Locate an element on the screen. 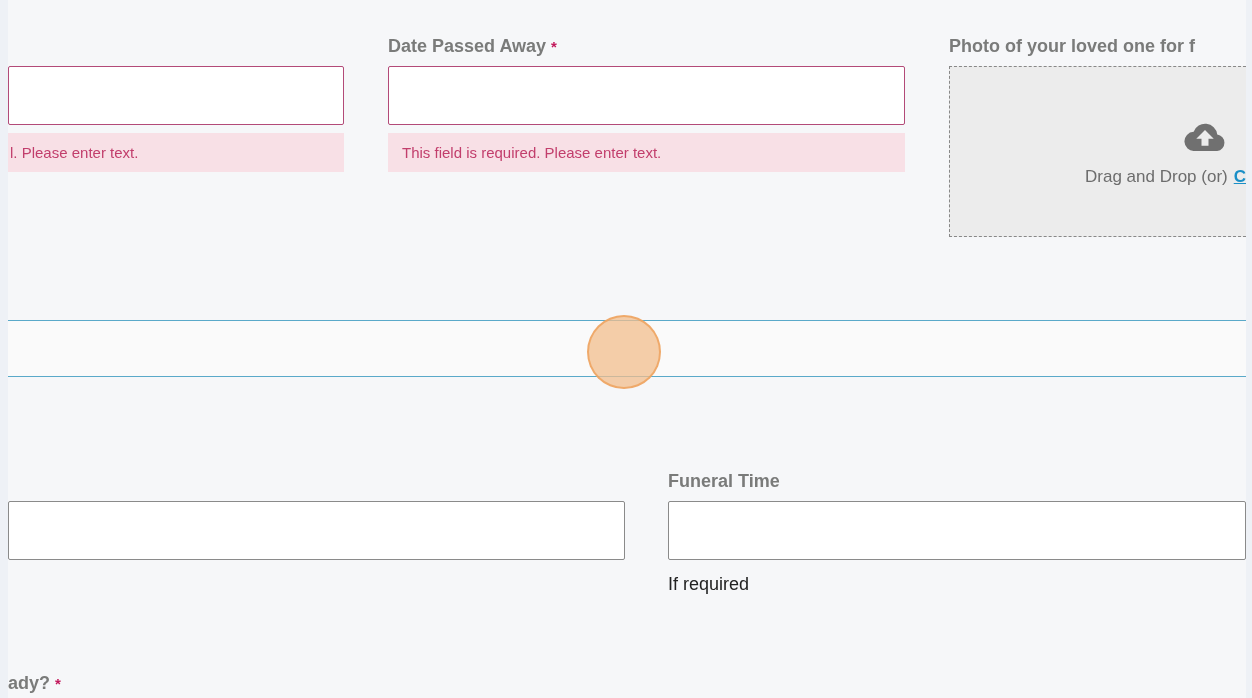 This screenshot has height=698, width=1252. error-message: This field is required. Please enter text. is located at coordinates (646, 152).